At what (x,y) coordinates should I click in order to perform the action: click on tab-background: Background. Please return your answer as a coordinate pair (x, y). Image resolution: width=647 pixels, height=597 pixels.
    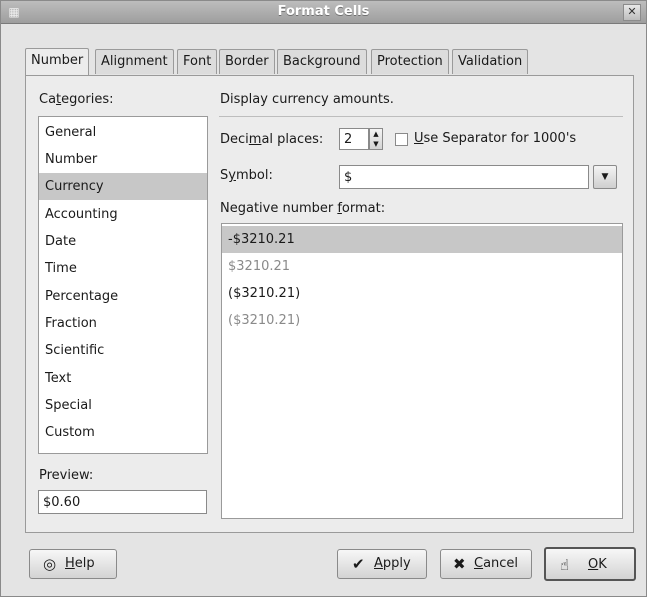
    Looking at the image, I should click on (322, 61).